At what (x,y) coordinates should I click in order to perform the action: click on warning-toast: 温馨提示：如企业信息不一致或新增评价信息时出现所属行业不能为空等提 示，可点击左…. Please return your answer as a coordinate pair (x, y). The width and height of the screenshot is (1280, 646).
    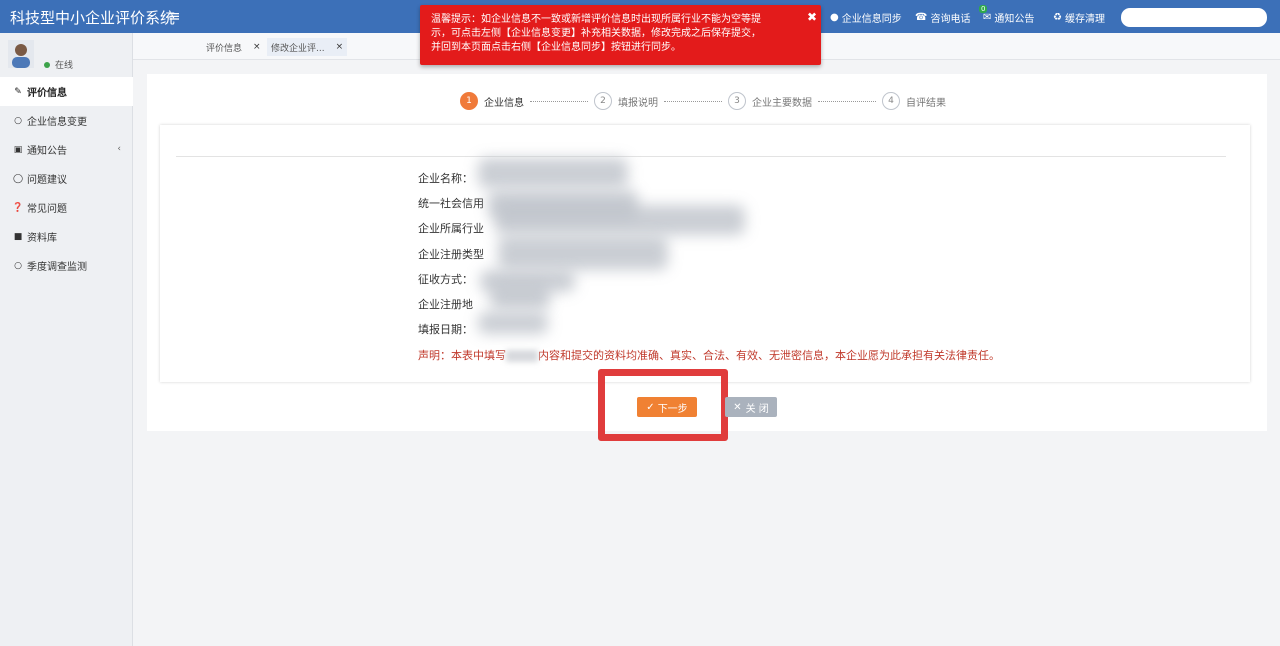
    Looking at the image, I should click on (620, 35).